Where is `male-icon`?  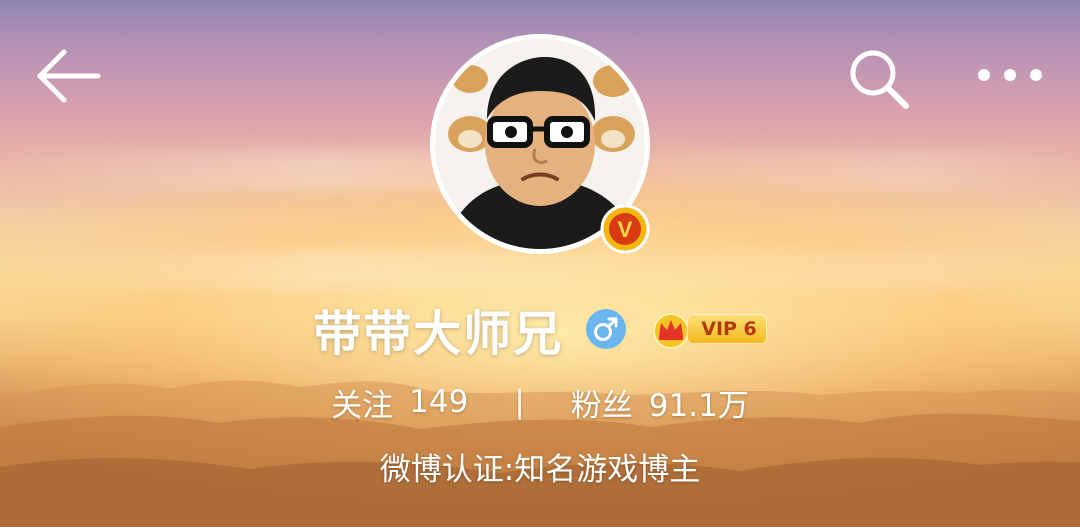 male-icon is located at coordinates (606, 329).